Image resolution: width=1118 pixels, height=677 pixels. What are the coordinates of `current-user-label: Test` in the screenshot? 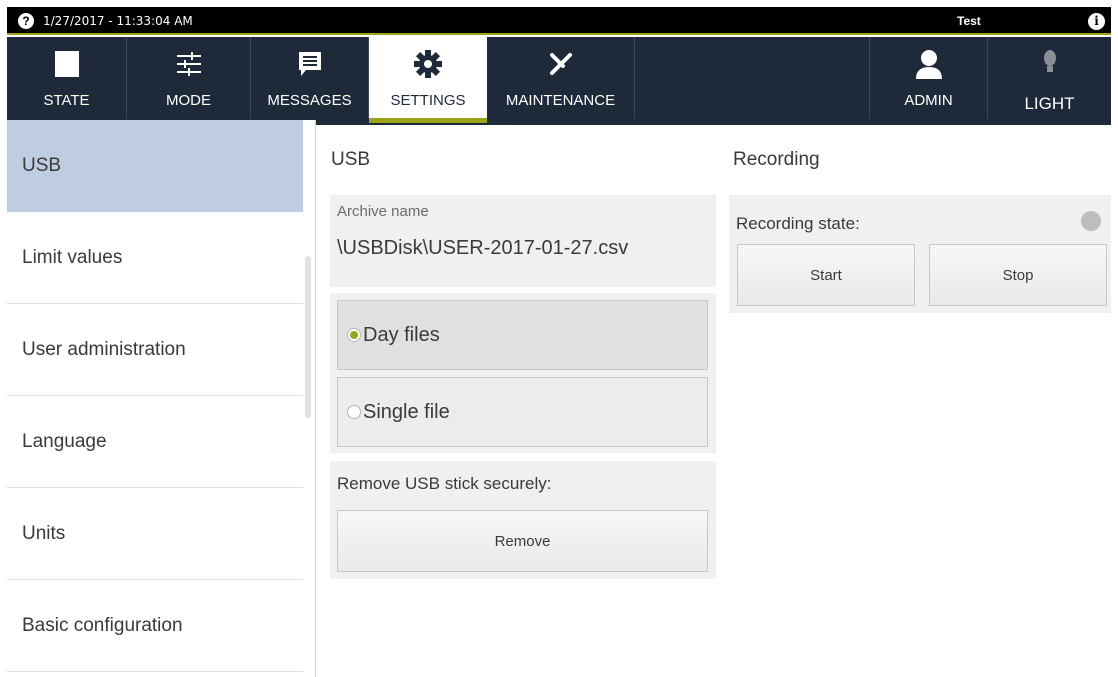 It's located at (969, 21).